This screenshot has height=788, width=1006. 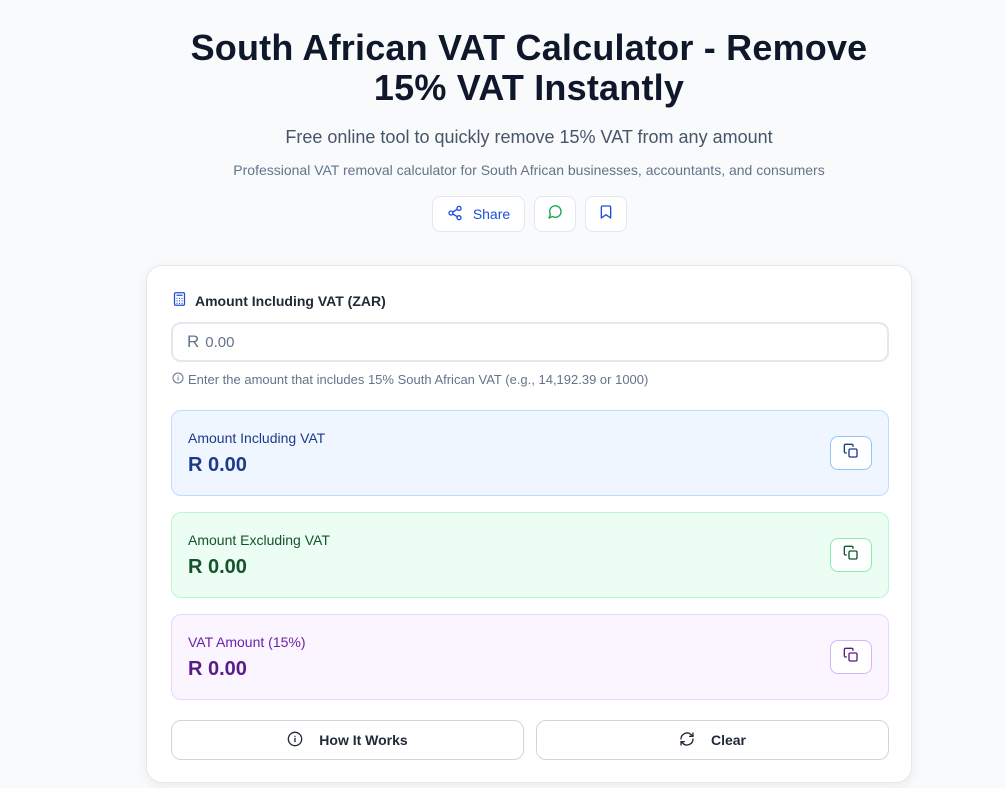 I want to click on bookmark-icon, so click(x=606, y=214).